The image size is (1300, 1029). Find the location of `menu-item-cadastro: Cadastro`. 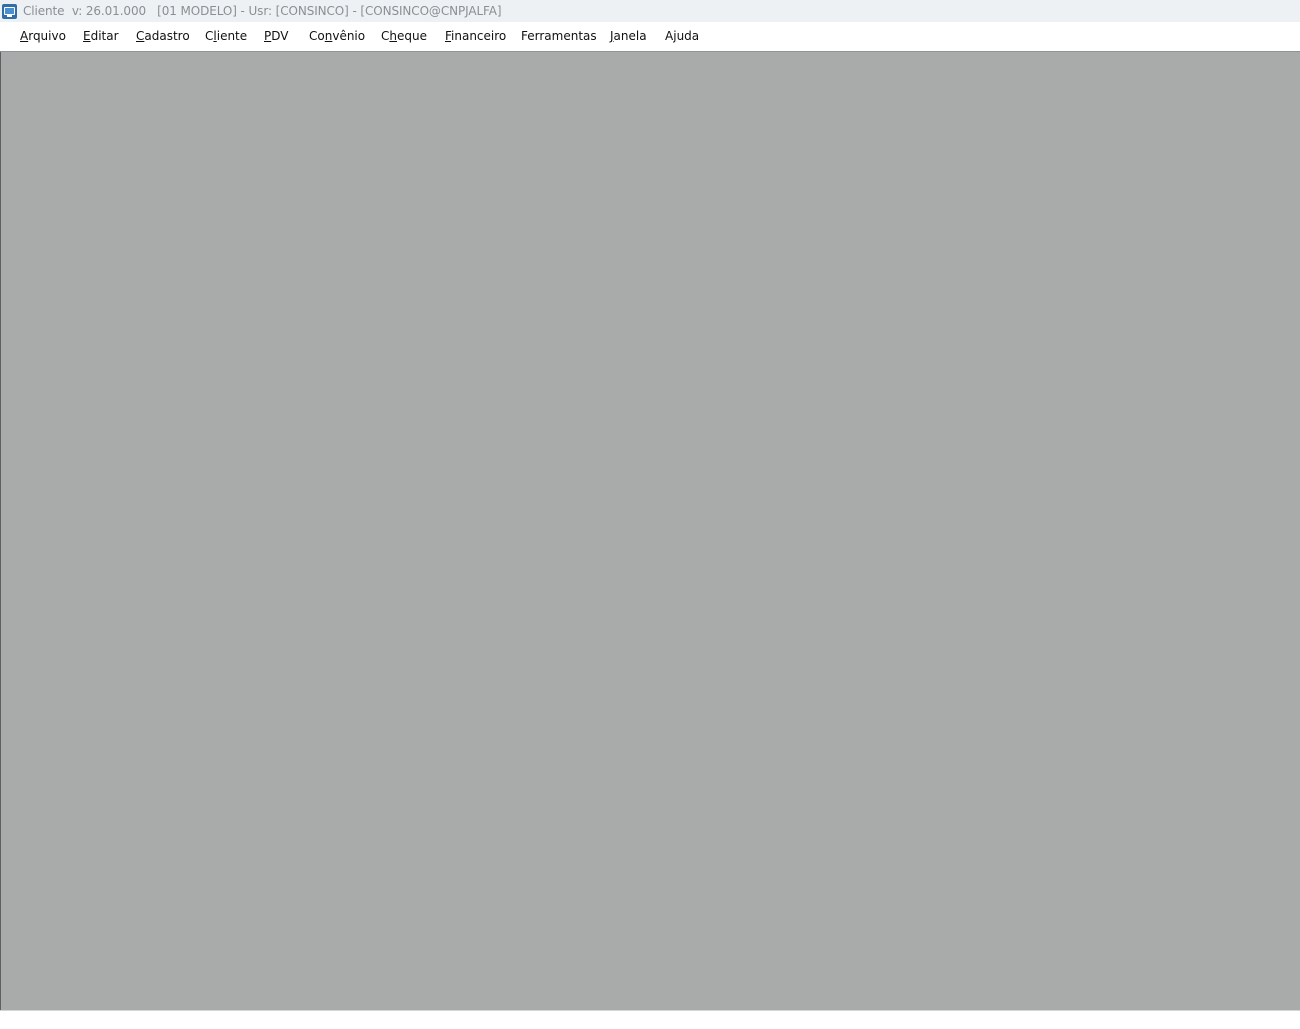

menu-item-cadastro: Cadastro is located at coordinates (163, 36).